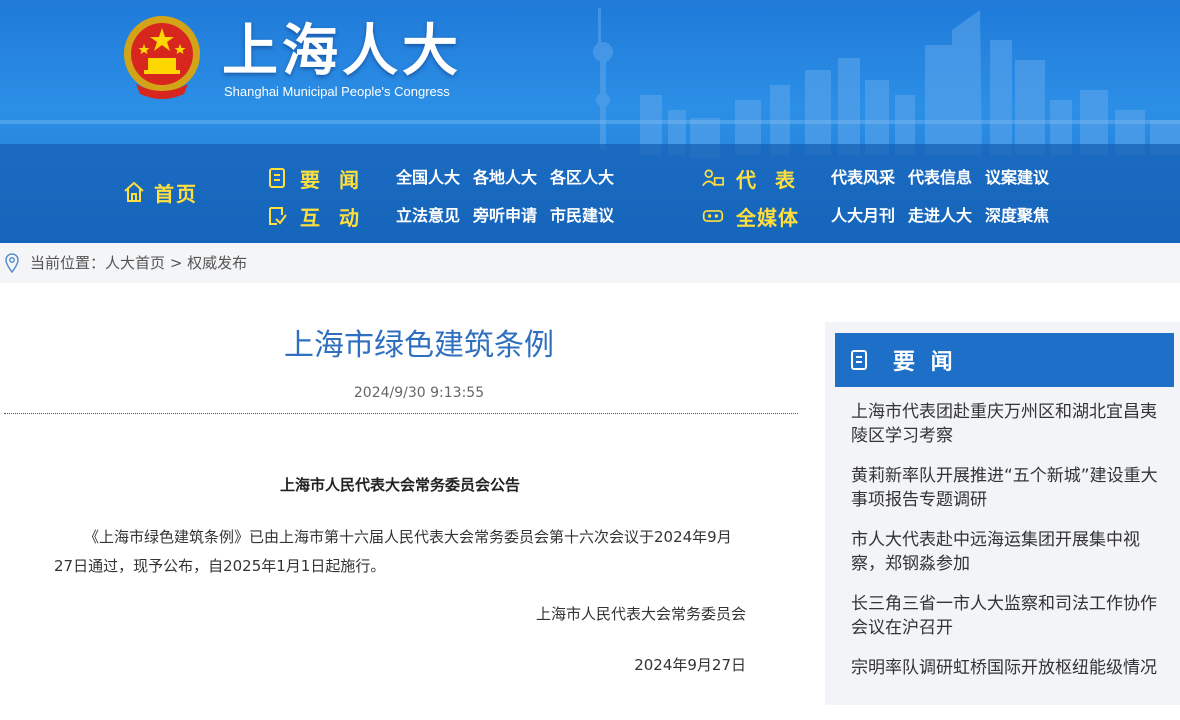  What do you see at coordinates (940, 216) in the screenshot?
I see `nav-link-about-npc: 走进人大` at bounding box center [940, 216].